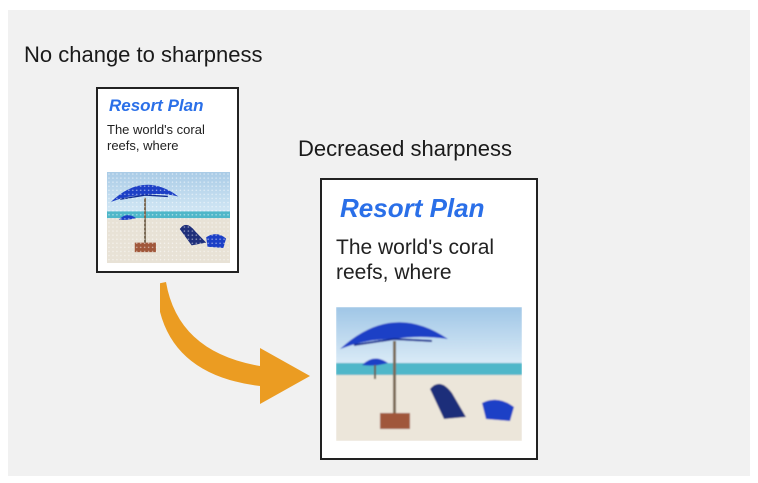 The height and width of the screenshot is (483, 758). I want to click on document-after-title: Resort Plan, so click(412, 208).